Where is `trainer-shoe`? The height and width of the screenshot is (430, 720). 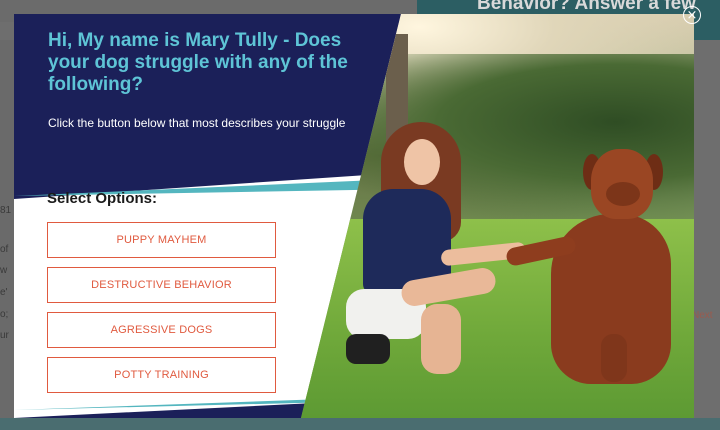 trainer-shoe is located at coordinates (368, 349).